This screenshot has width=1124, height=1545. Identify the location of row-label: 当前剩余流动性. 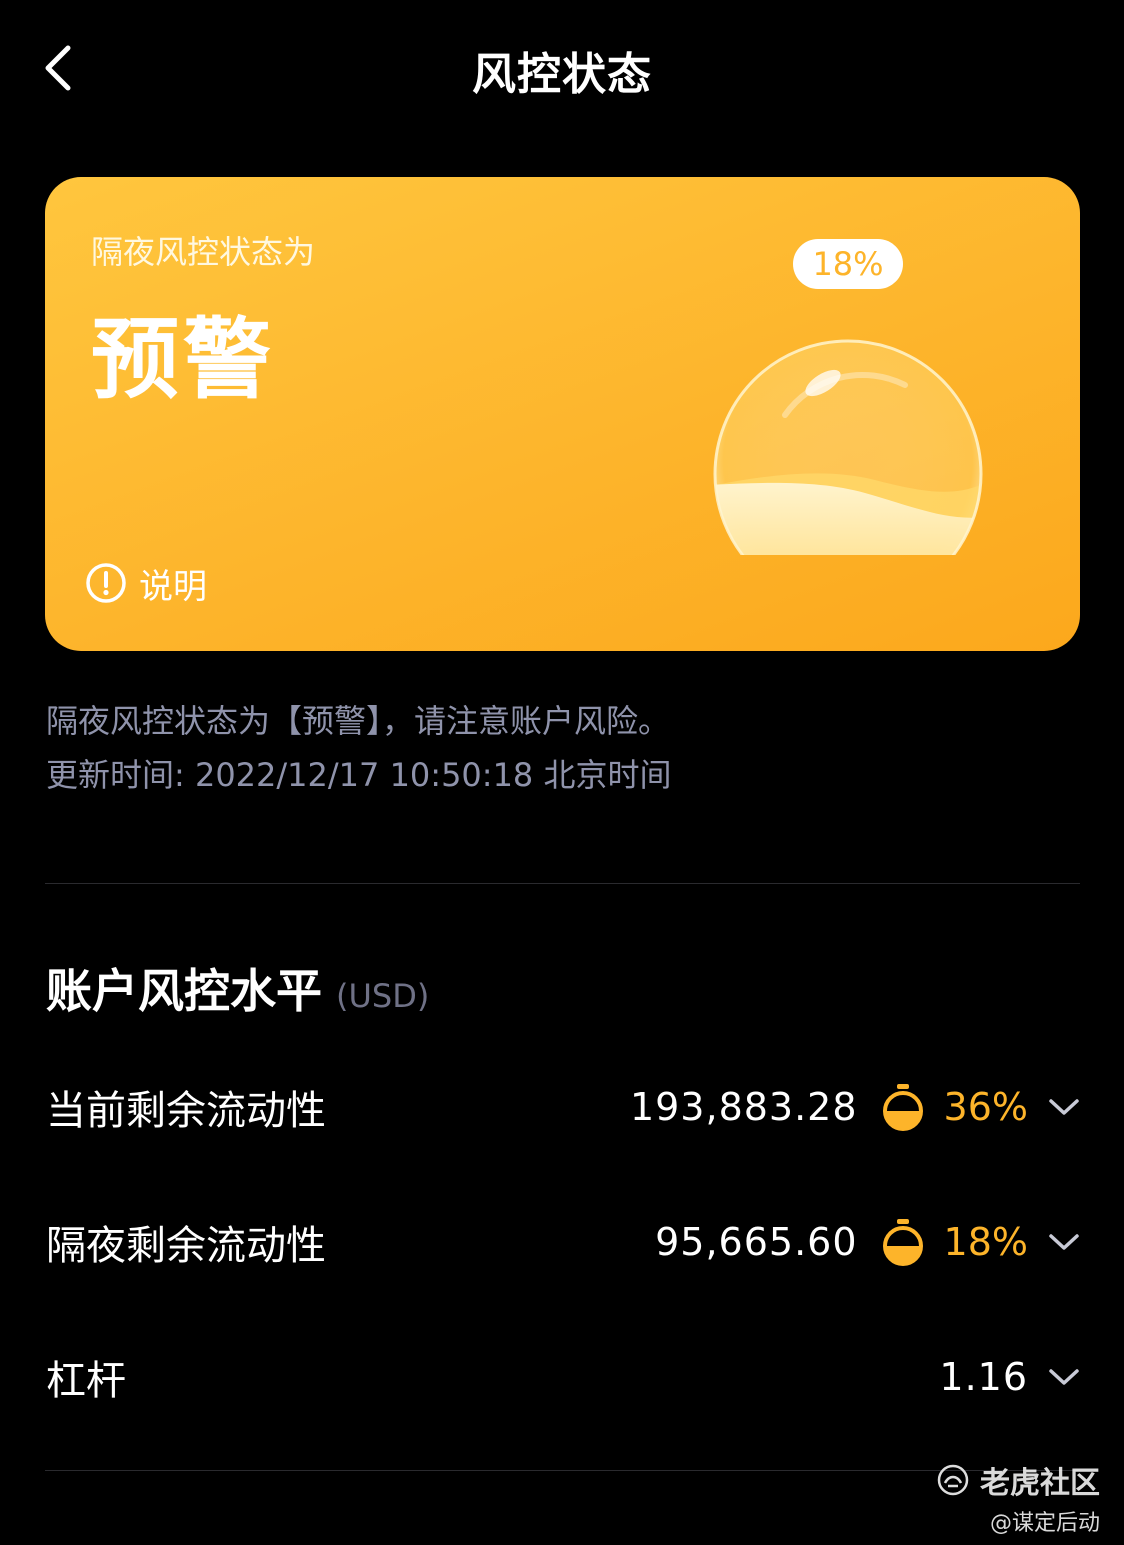
(186, 1111).